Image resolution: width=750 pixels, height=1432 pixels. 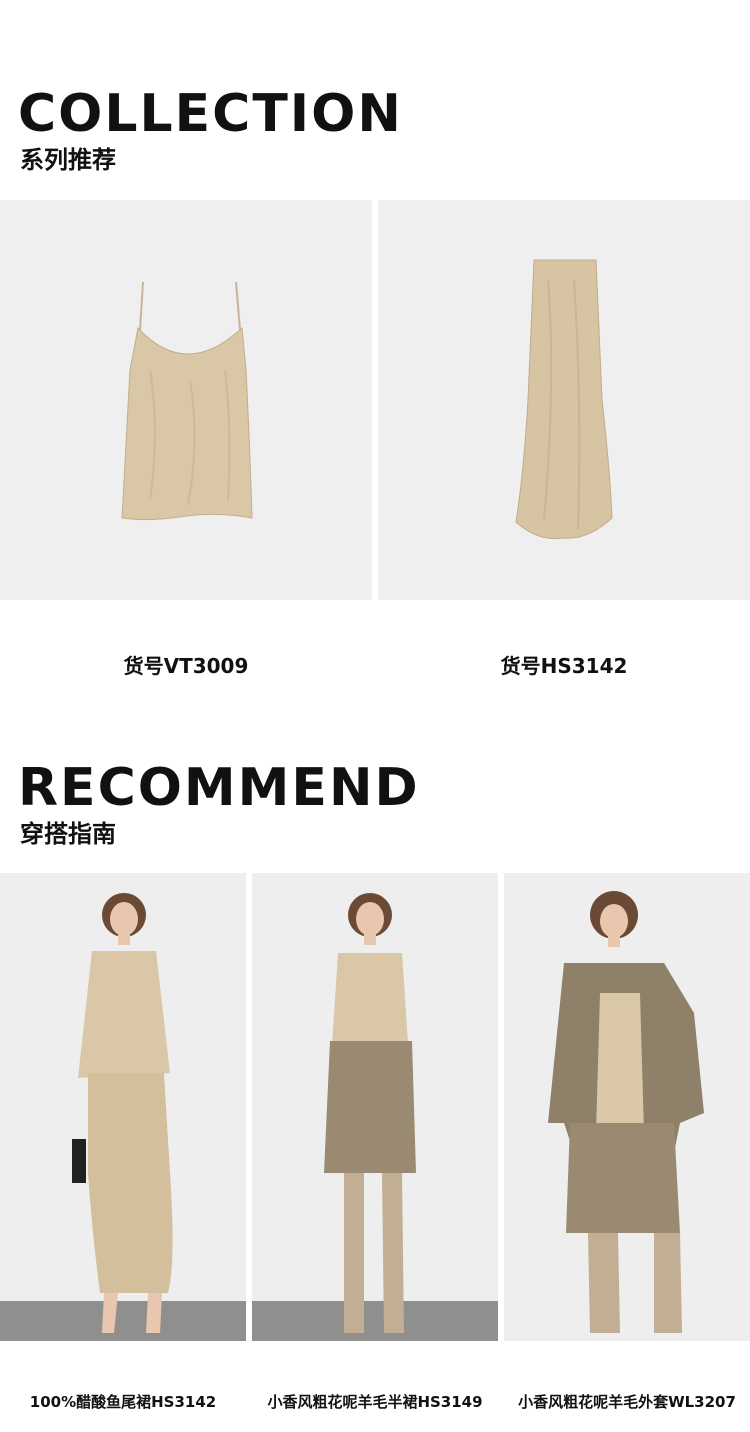 I want to click on slip-skirt-illustration, so click(x=564, y=399).